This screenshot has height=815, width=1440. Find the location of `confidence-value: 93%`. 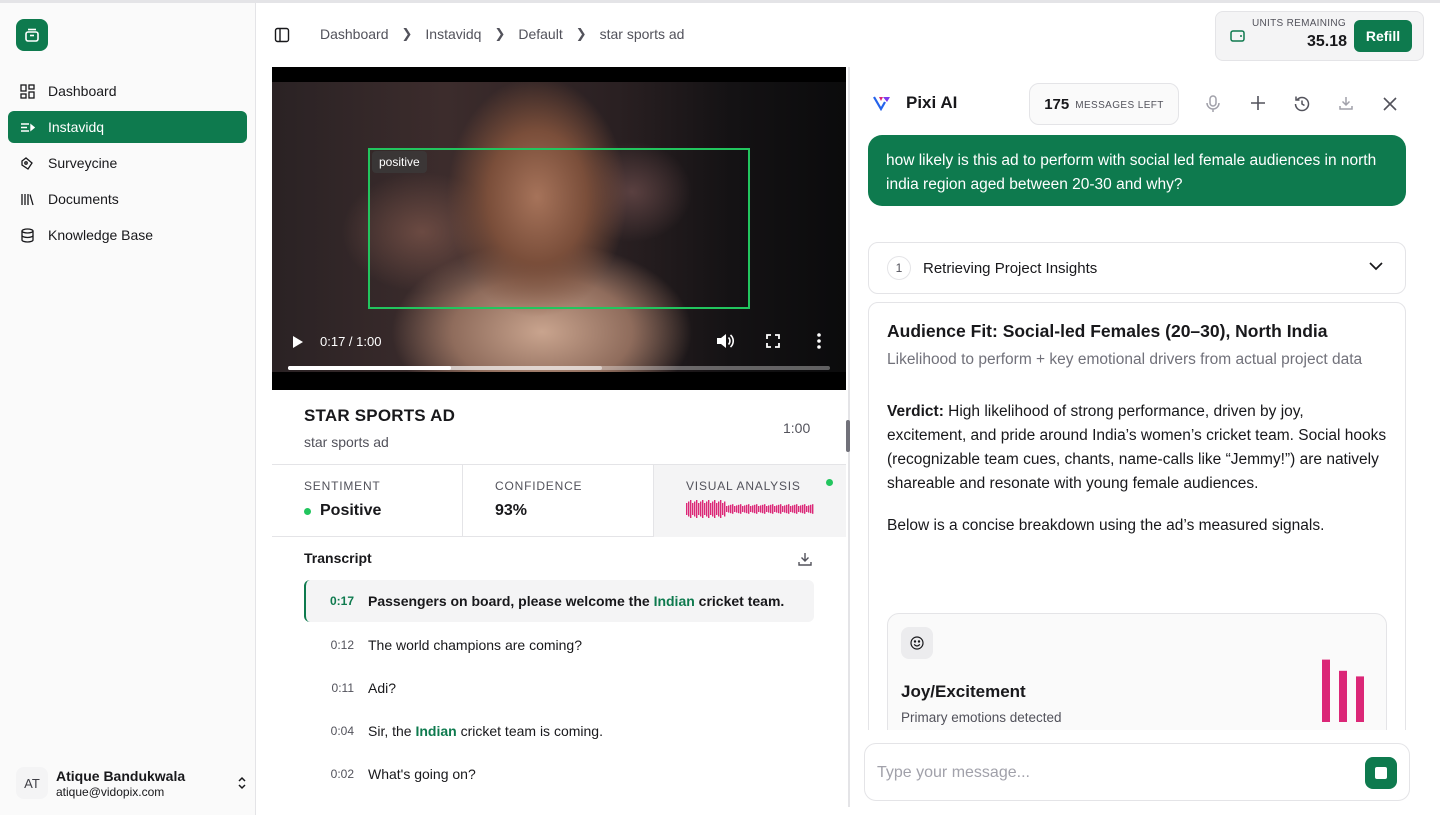

confidence-value: 93% is located at coordinates (511, 510).